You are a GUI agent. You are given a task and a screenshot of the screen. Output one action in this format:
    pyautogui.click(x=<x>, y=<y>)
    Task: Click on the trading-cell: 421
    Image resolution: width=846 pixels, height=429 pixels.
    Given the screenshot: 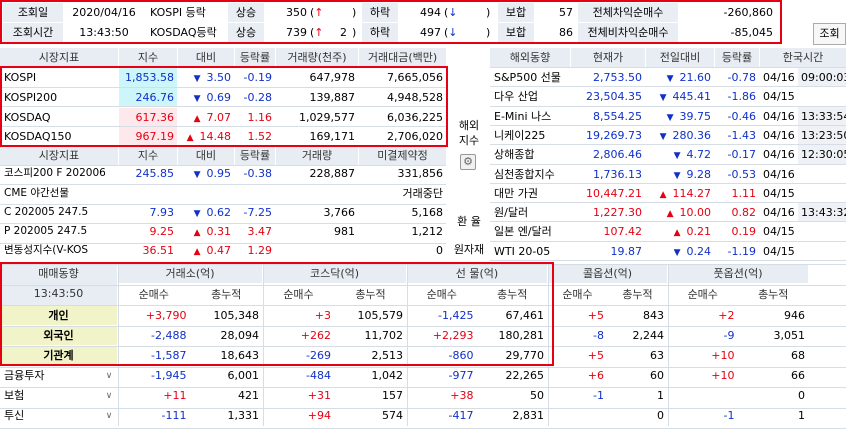 What is the action you would take?
    pyautogui.click(x=248, y=395)
    